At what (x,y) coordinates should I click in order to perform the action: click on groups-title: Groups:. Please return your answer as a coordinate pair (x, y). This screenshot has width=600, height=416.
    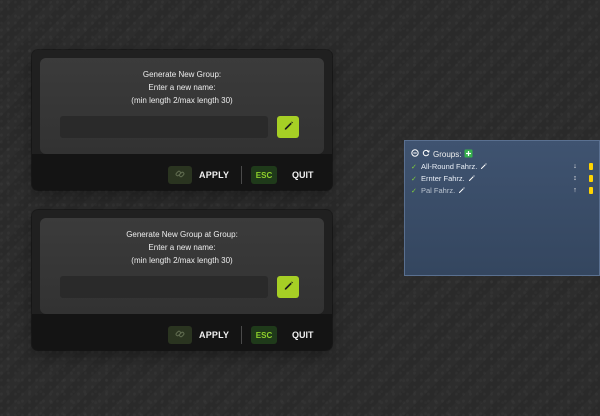
    Looking at the image, I should click on (447, 154).